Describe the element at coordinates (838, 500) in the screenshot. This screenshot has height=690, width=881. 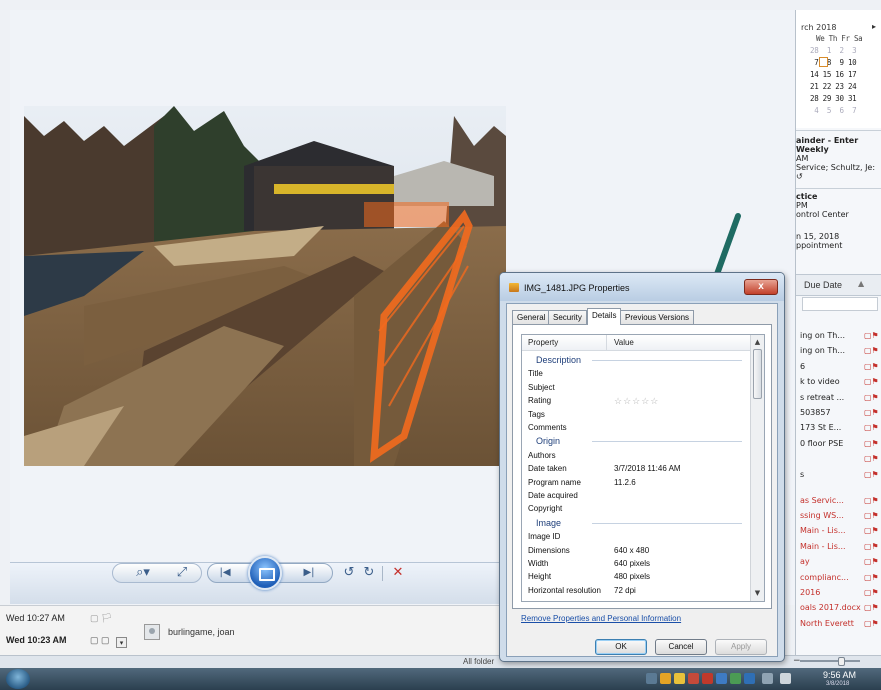
I see `task-item: as Servic... ▢⚑` at that location.